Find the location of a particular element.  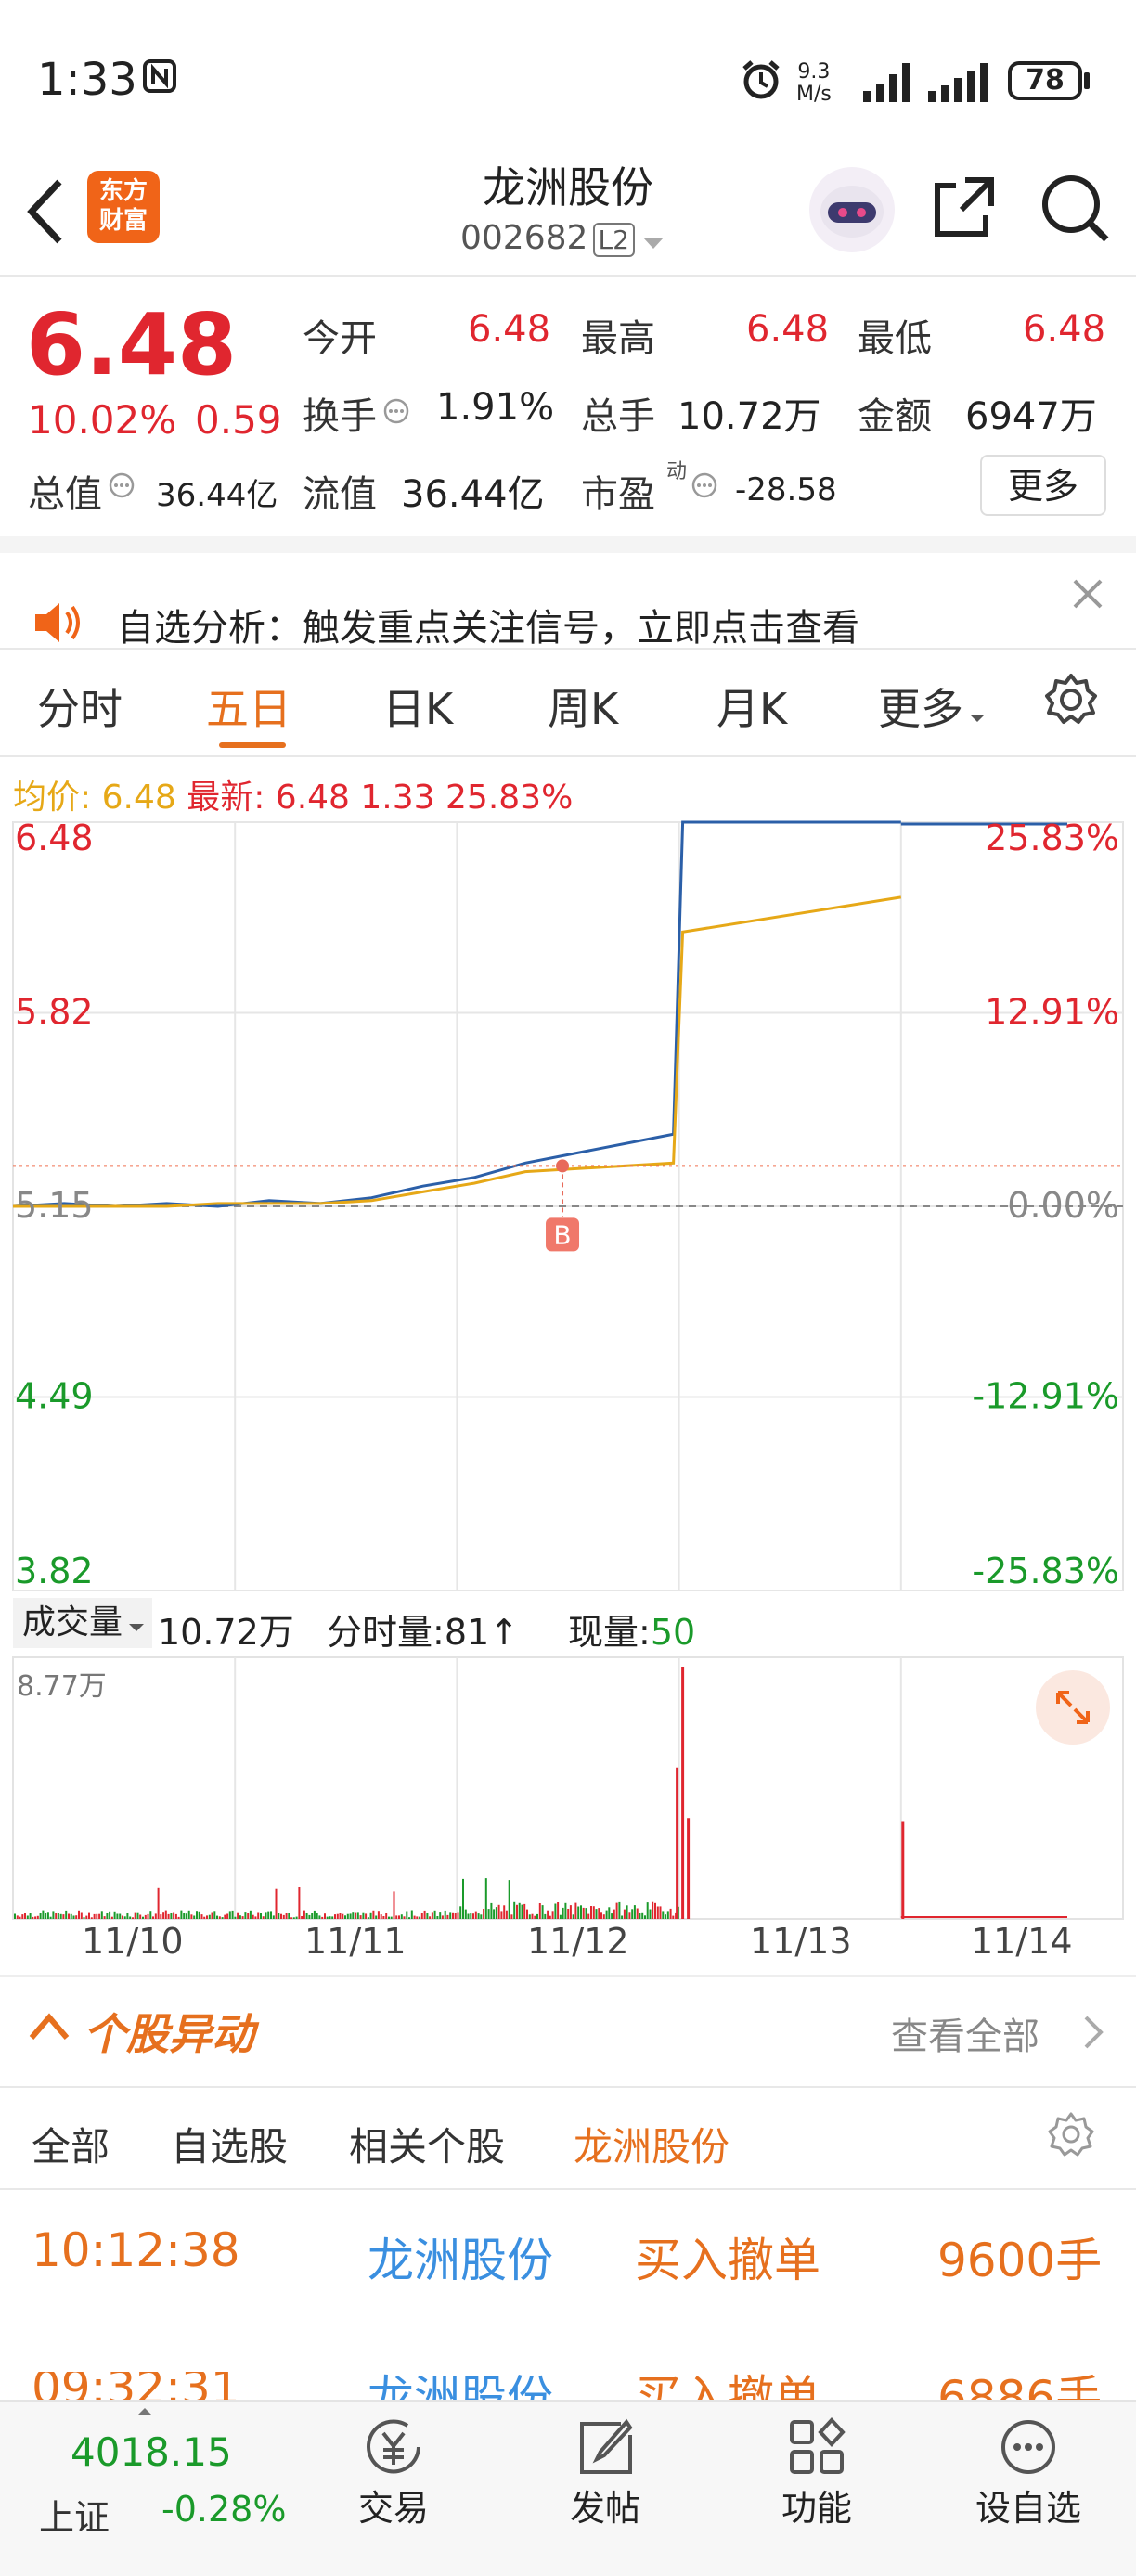

collapse-chevron-icon is located at coordinates (49, 2027).